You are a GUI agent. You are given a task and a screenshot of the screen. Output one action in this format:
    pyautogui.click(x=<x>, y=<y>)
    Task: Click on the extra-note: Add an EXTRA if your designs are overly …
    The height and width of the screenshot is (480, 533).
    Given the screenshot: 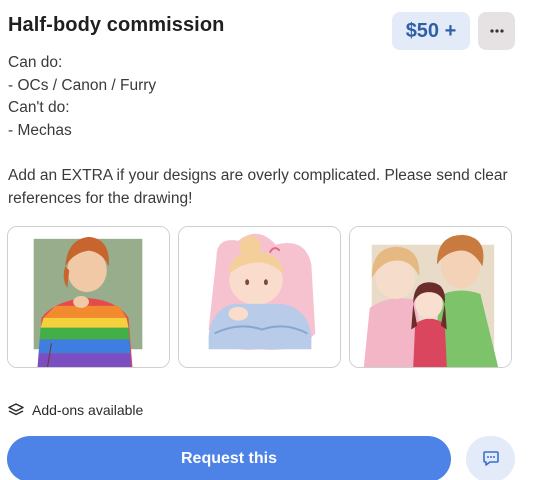 What is the action you would take?
    pyautogui.click(x=258, y=187)
    